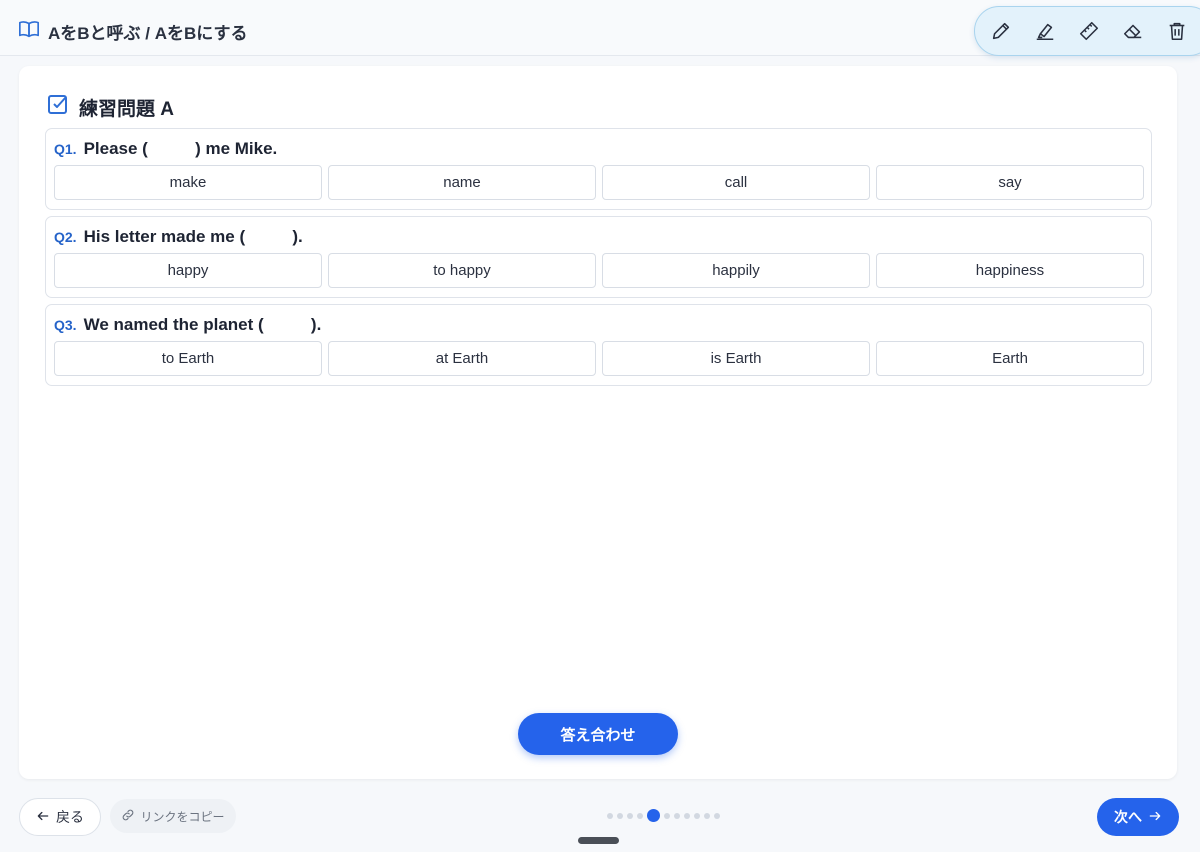  What do you see at coordinates (182, 816) in the screenshot?
I see `copy-link-label: リンクをコピー` at bounding box center [182, 816].